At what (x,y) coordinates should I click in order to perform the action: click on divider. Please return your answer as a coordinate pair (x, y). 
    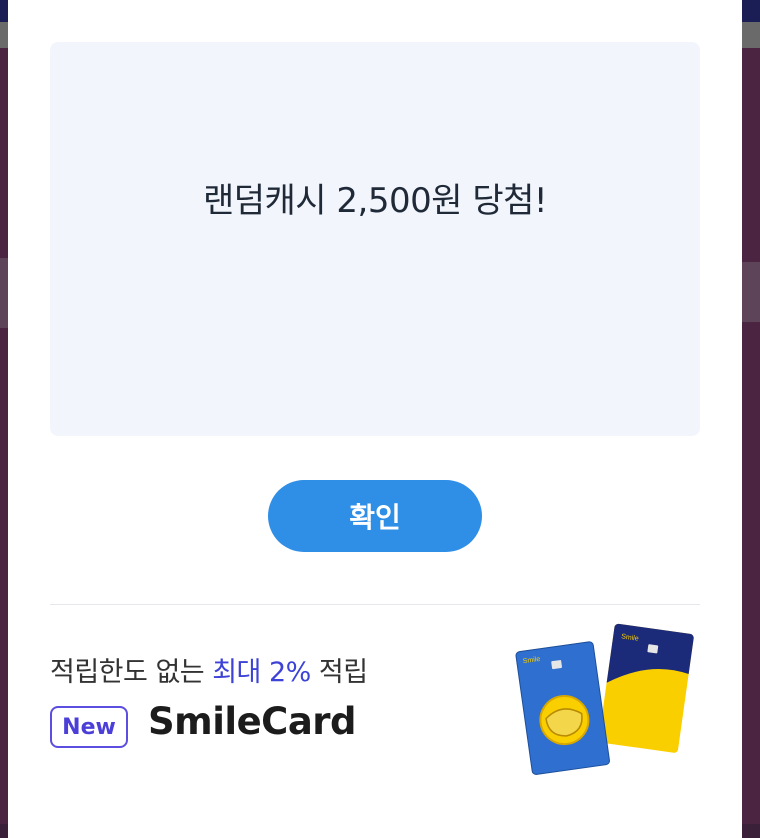
    Looking at the image, I should click on (375, 604).